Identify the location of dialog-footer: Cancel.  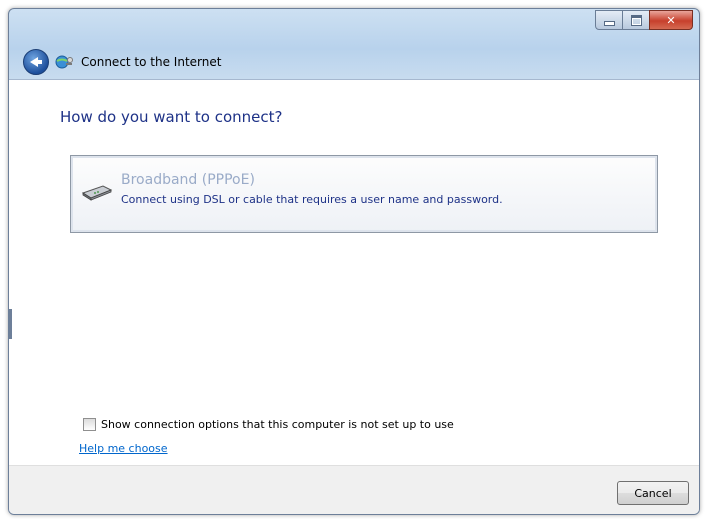
(354, 489).